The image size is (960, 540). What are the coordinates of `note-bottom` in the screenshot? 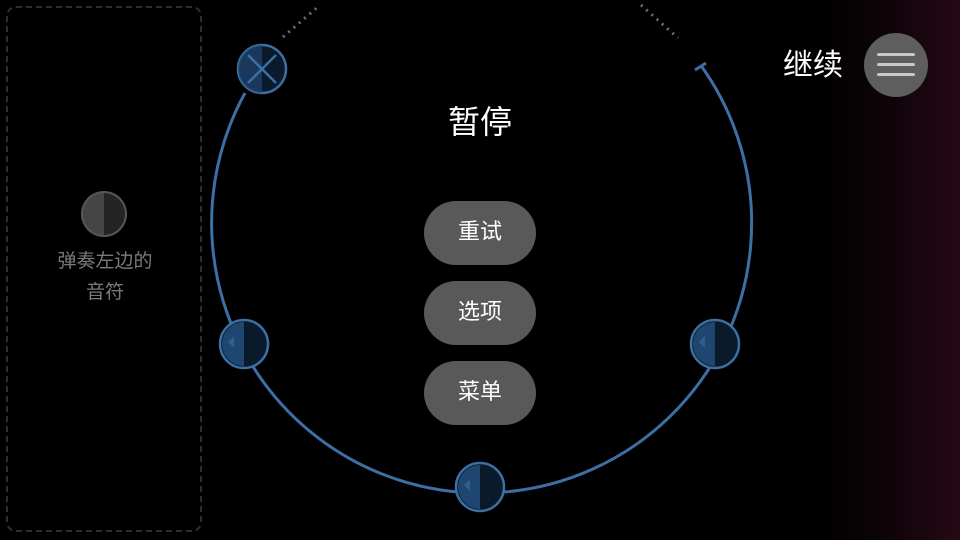 It's located at (480, 487).